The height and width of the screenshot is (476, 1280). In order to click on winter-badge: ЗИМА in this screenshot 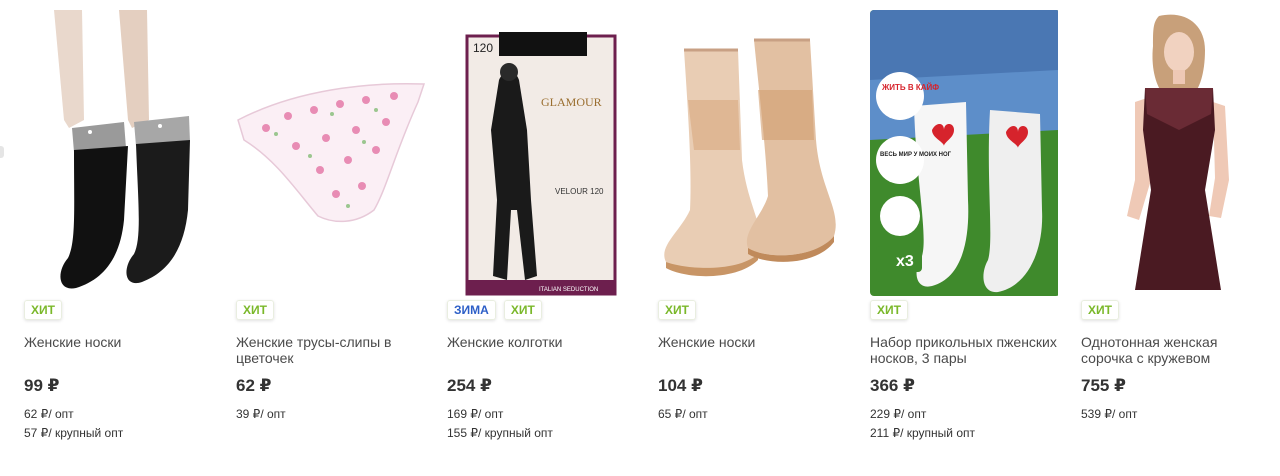, I will do `click(471, 310)`.